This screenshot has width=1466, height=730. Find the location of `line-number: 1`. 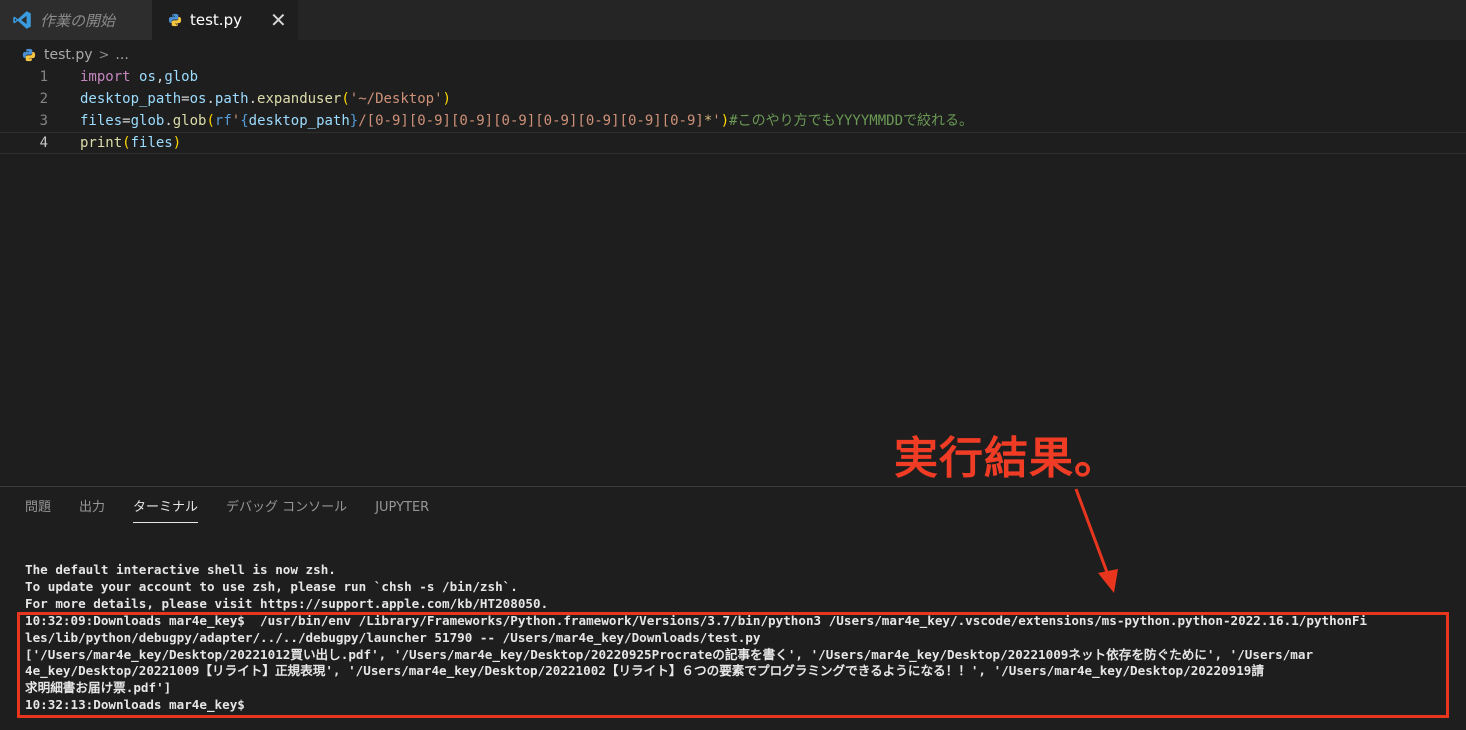

line-number: 1 is located at coordinates (43, 77).